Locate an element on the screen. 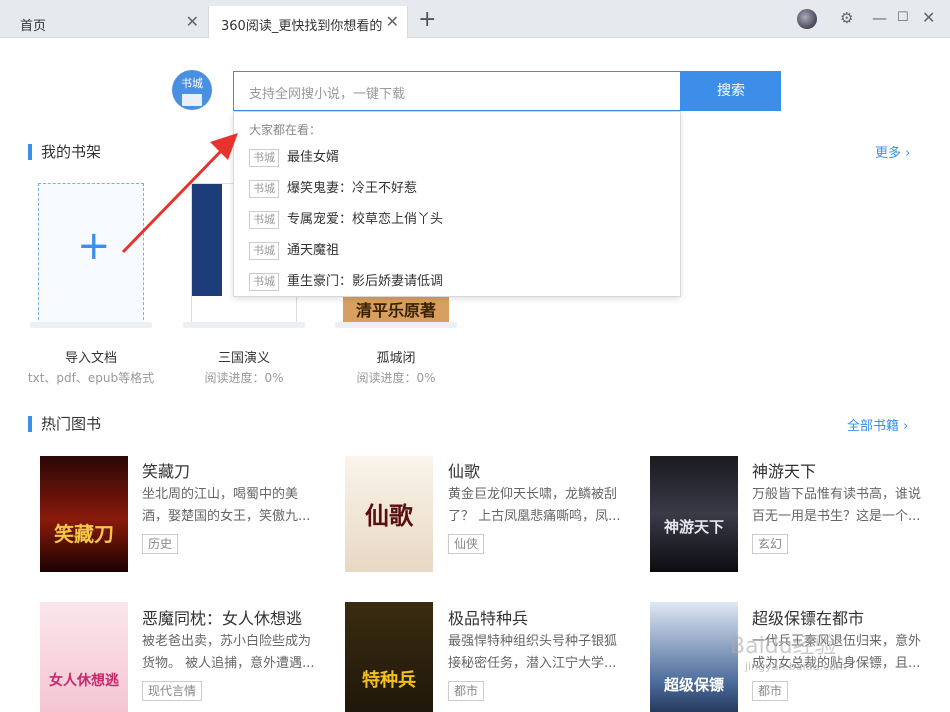  import-document-button: + is located at coordinates (91, 254).